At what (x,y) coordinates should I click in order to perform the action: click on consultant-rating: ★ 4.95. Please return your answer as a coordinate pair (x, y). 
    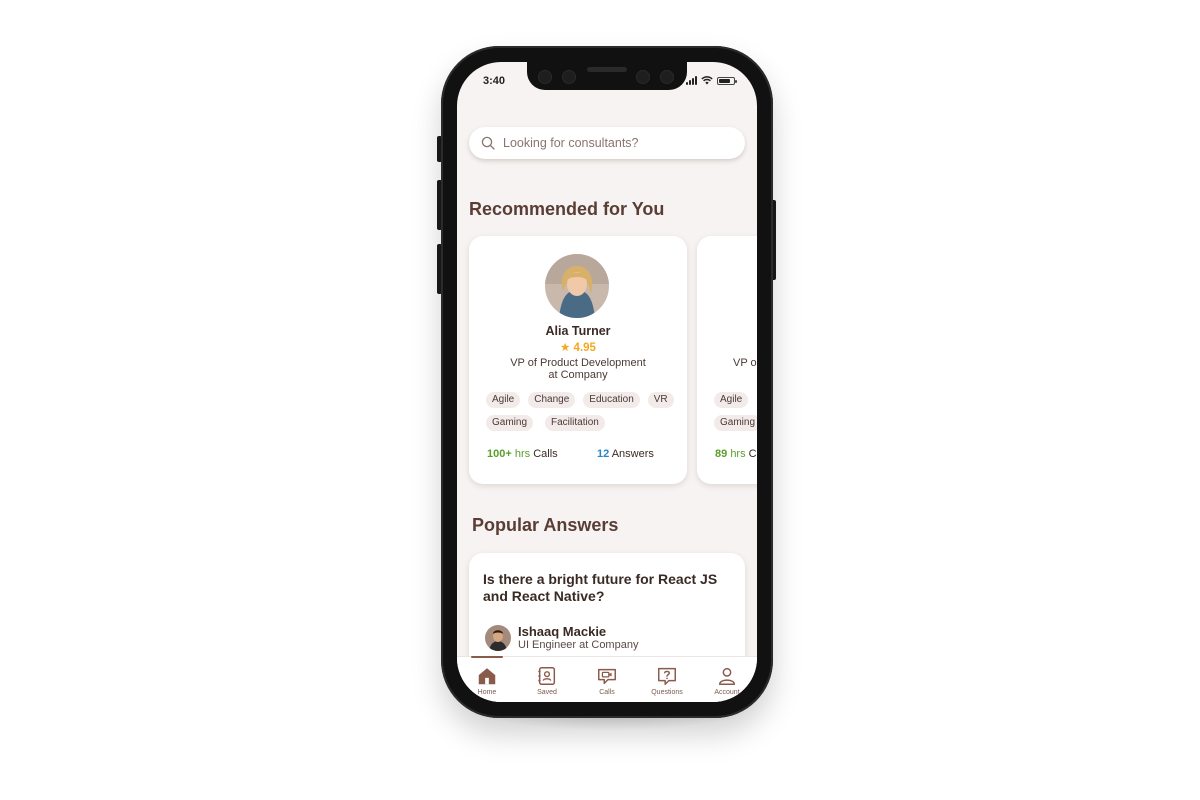
    Looking at the image, I should click on (578, 348).